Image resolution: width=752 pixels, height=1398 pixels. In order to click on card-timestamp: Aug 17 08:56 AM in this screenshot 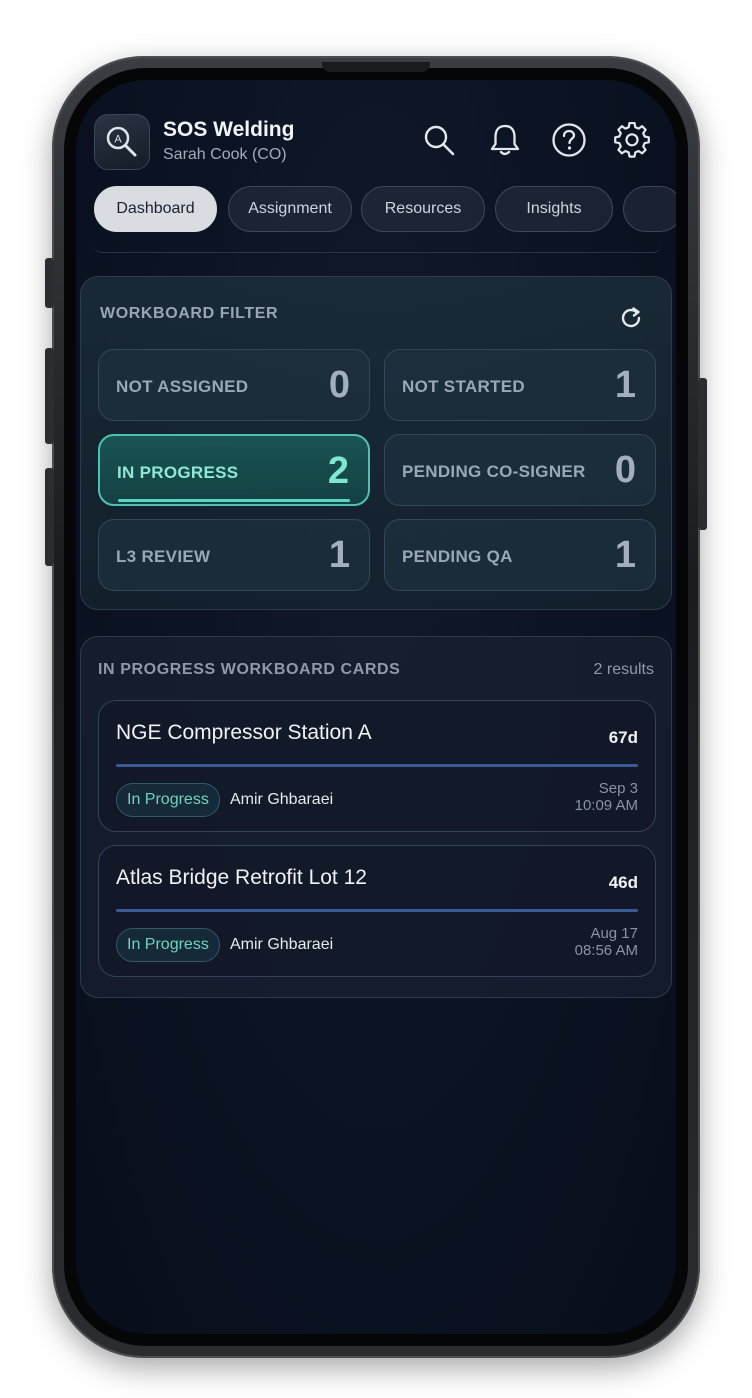, I will do `click(606, 942)`.